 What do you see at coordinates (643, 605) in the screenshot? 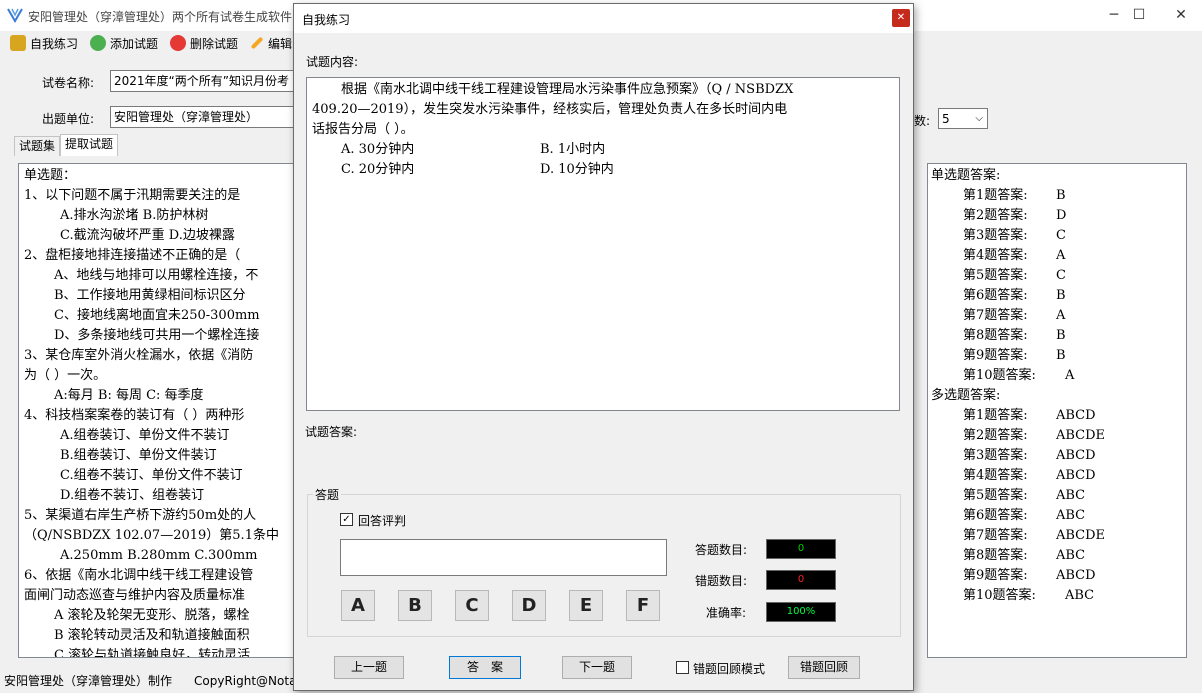
I see `answer-f-button: F` at bounding box center [643, 605].